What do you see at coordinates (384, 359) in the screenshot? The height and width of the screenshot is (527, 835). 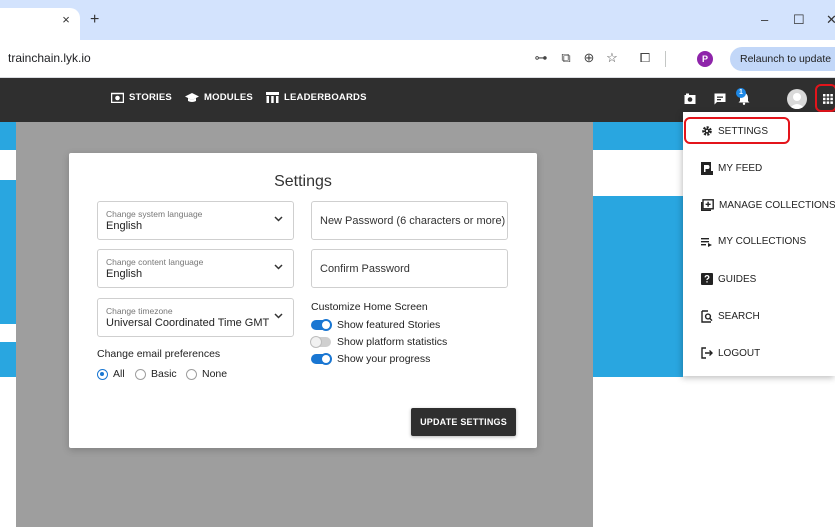 I see `toggle-your-progress-label: Show your progress` at bounding box center [384, 359].